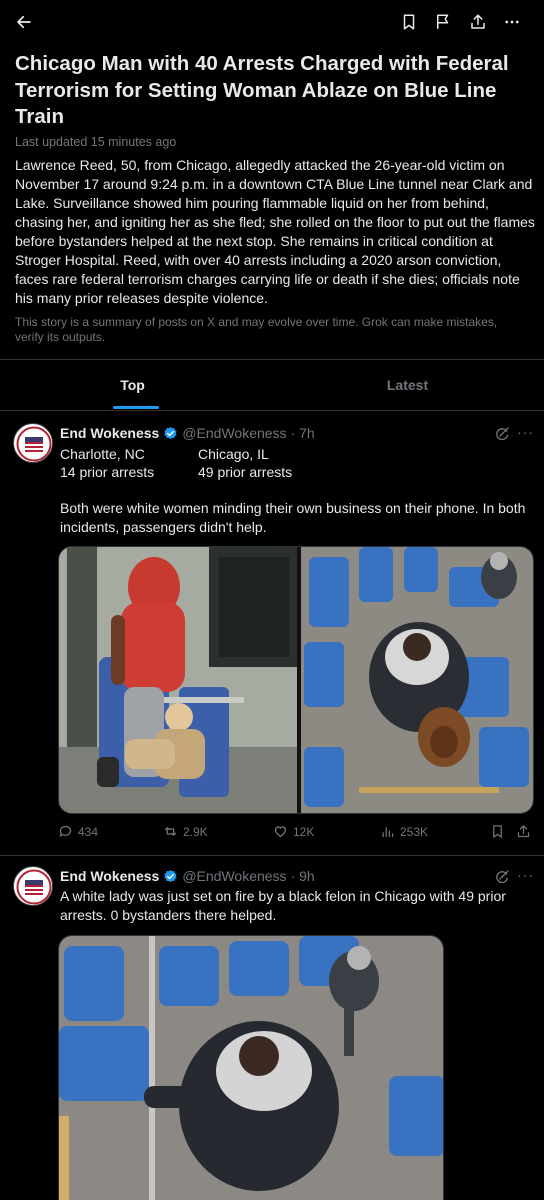 This screenshot has height=1200, width=544. I want to click on post-actions: 434 2.9K 12K 253K, so click(296, 834).